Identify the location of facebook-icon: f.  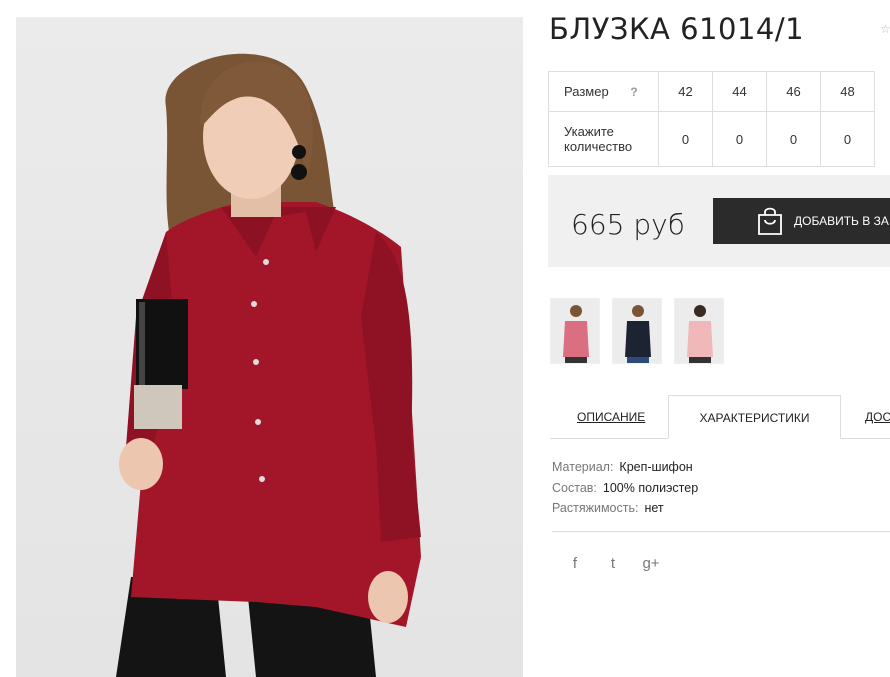
(575, 563).